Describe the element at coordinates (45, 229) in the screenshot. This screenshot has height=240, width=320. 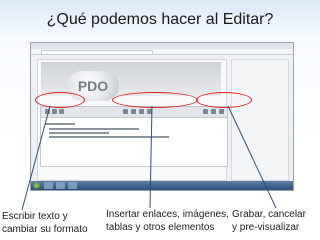
I see `annotation-format-line2: cambiar su formato` at that location.